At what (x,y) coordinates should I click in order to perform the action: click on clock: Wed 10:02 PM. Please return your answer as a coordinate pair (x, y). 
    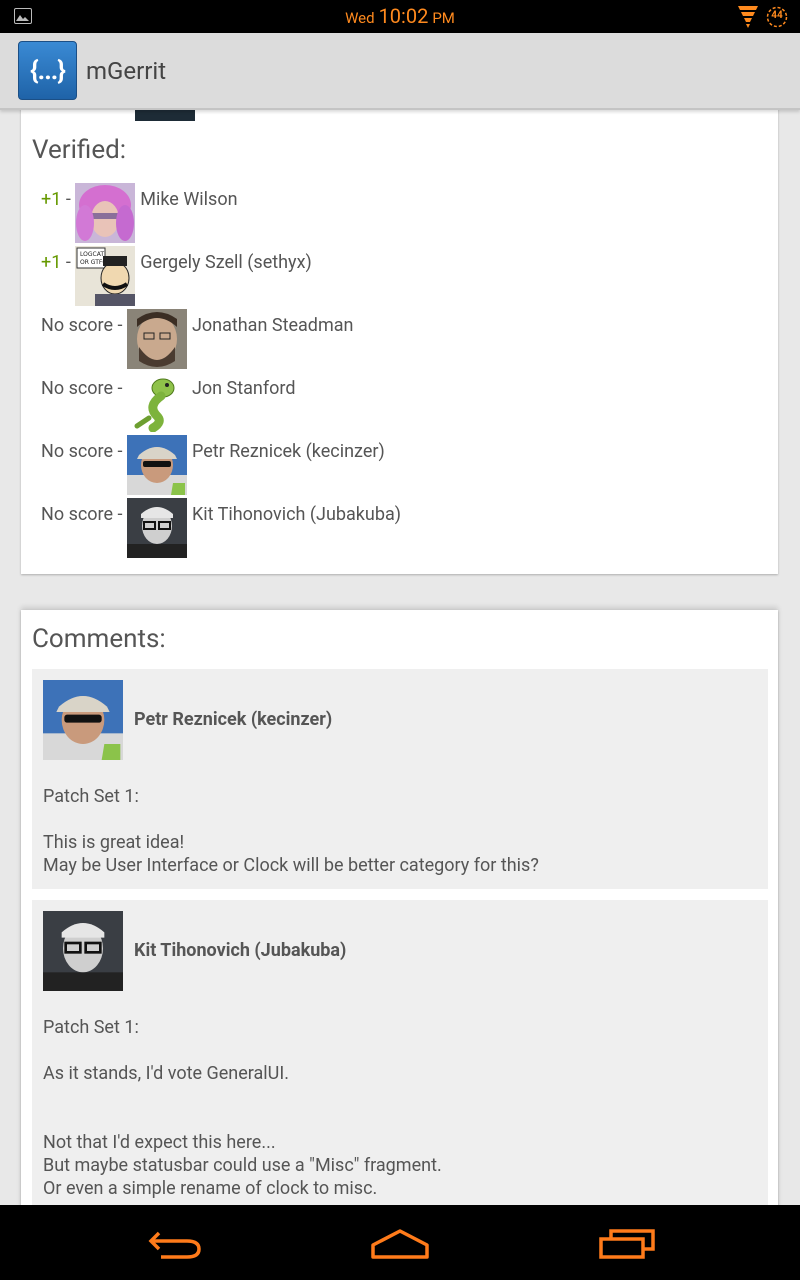
    Looking at the image, I should click on (400, 16).